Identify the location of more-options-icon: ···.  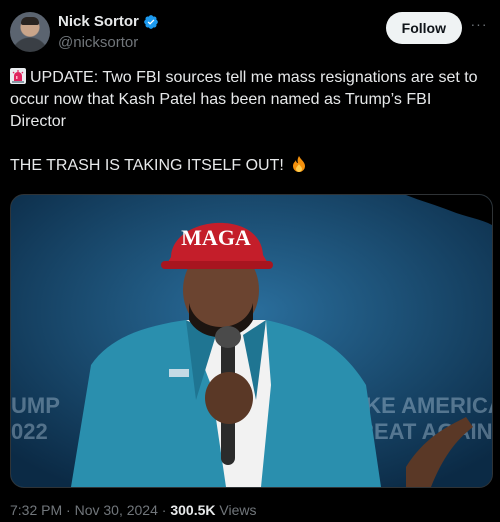
(479, 26).